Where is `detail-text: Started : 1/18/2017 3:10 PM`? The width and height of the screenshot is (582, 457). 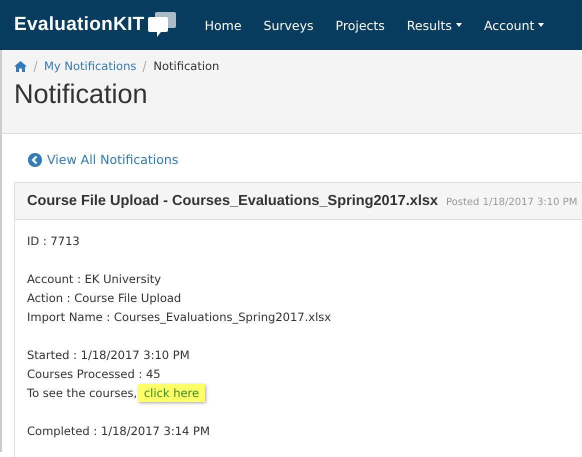 detail-text: Started : 1/18/2017 3:10 PM is located at coordinates (108, 355).